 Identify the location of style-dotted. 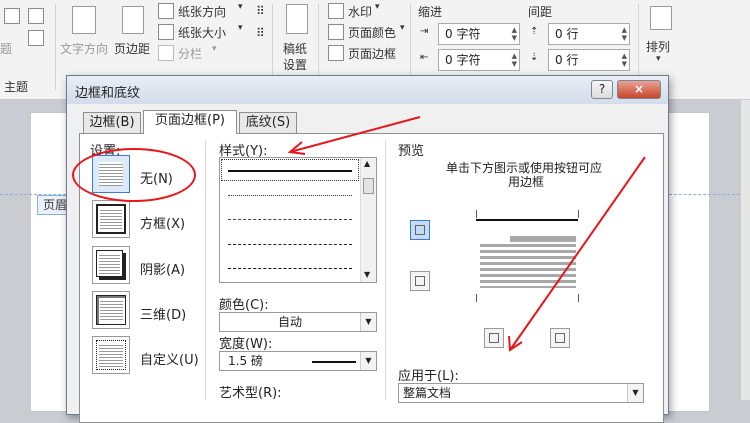
(290, 195).